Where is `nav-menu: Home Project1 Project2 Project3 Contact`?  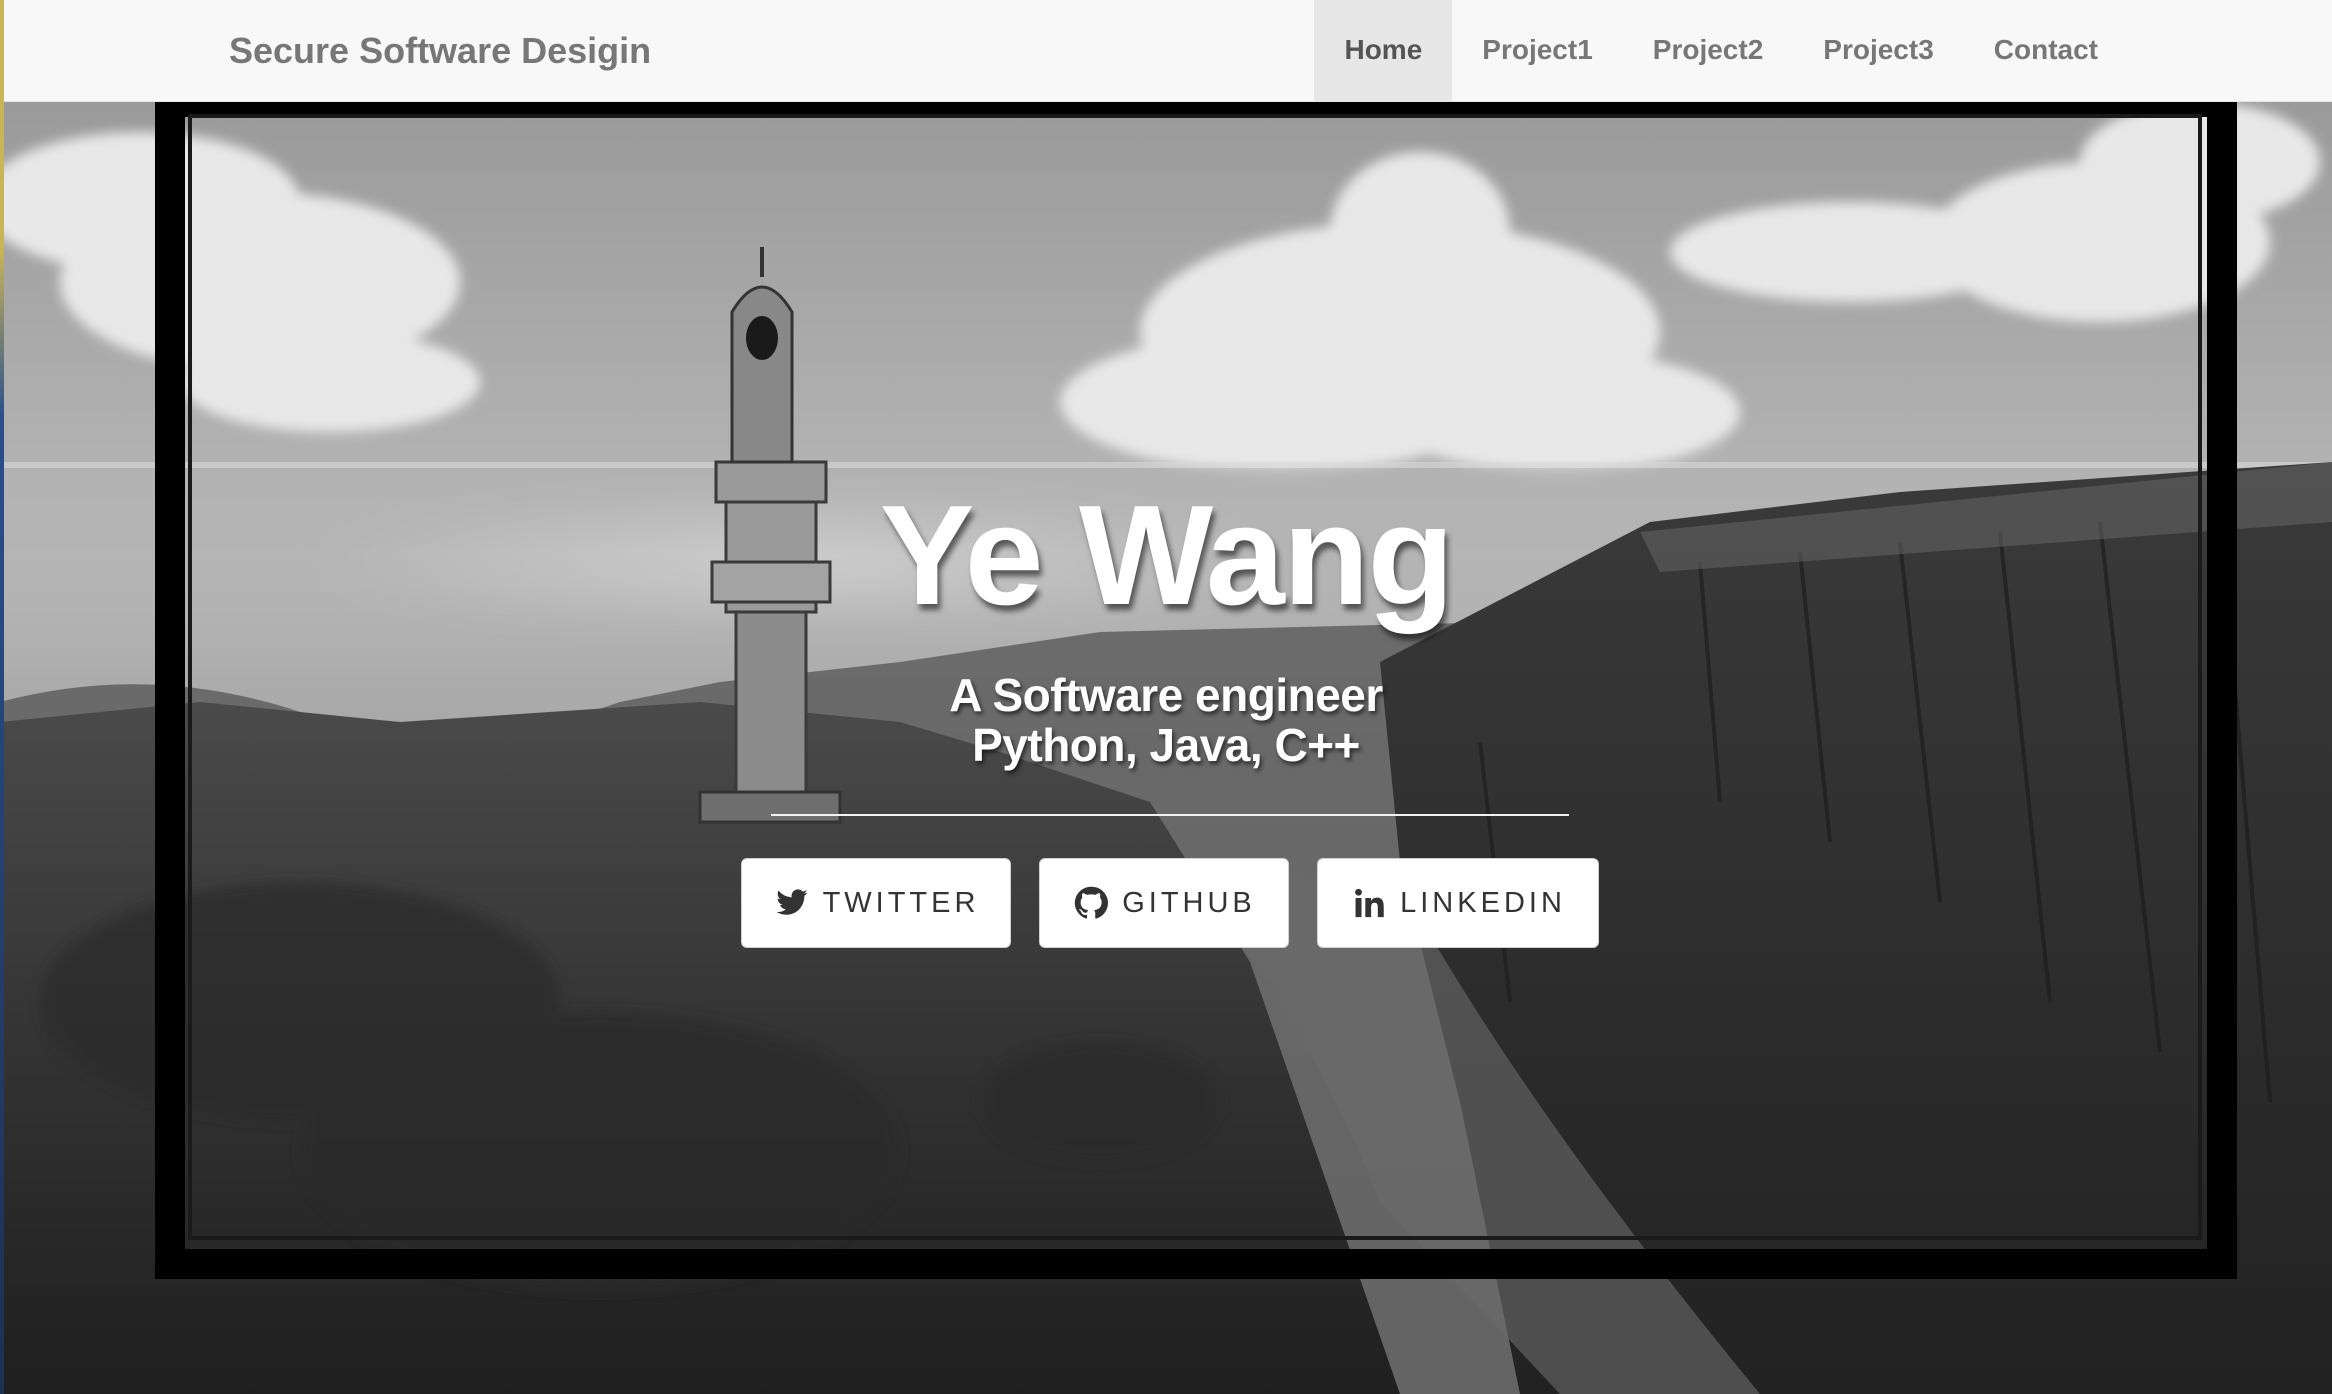 nav-menu: Home Project1 Project2 Project3 Contact is located at coordinates (1721, 51).